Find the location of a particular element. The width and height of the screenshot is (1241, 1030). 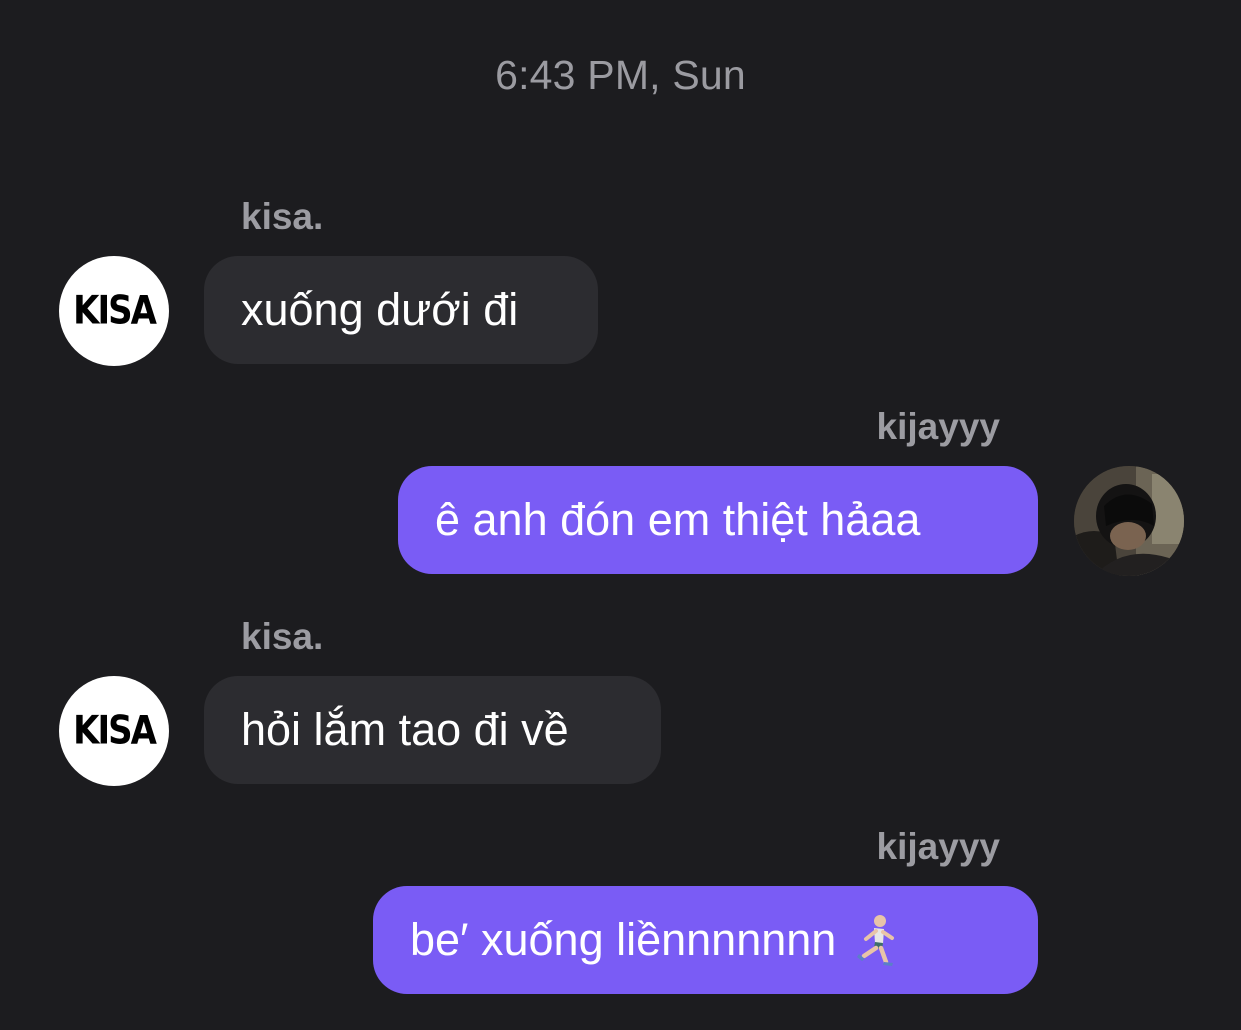

message-bubble-outgoing: ê anh đón em thiệt hảaa is located at coordinates (718, 520).